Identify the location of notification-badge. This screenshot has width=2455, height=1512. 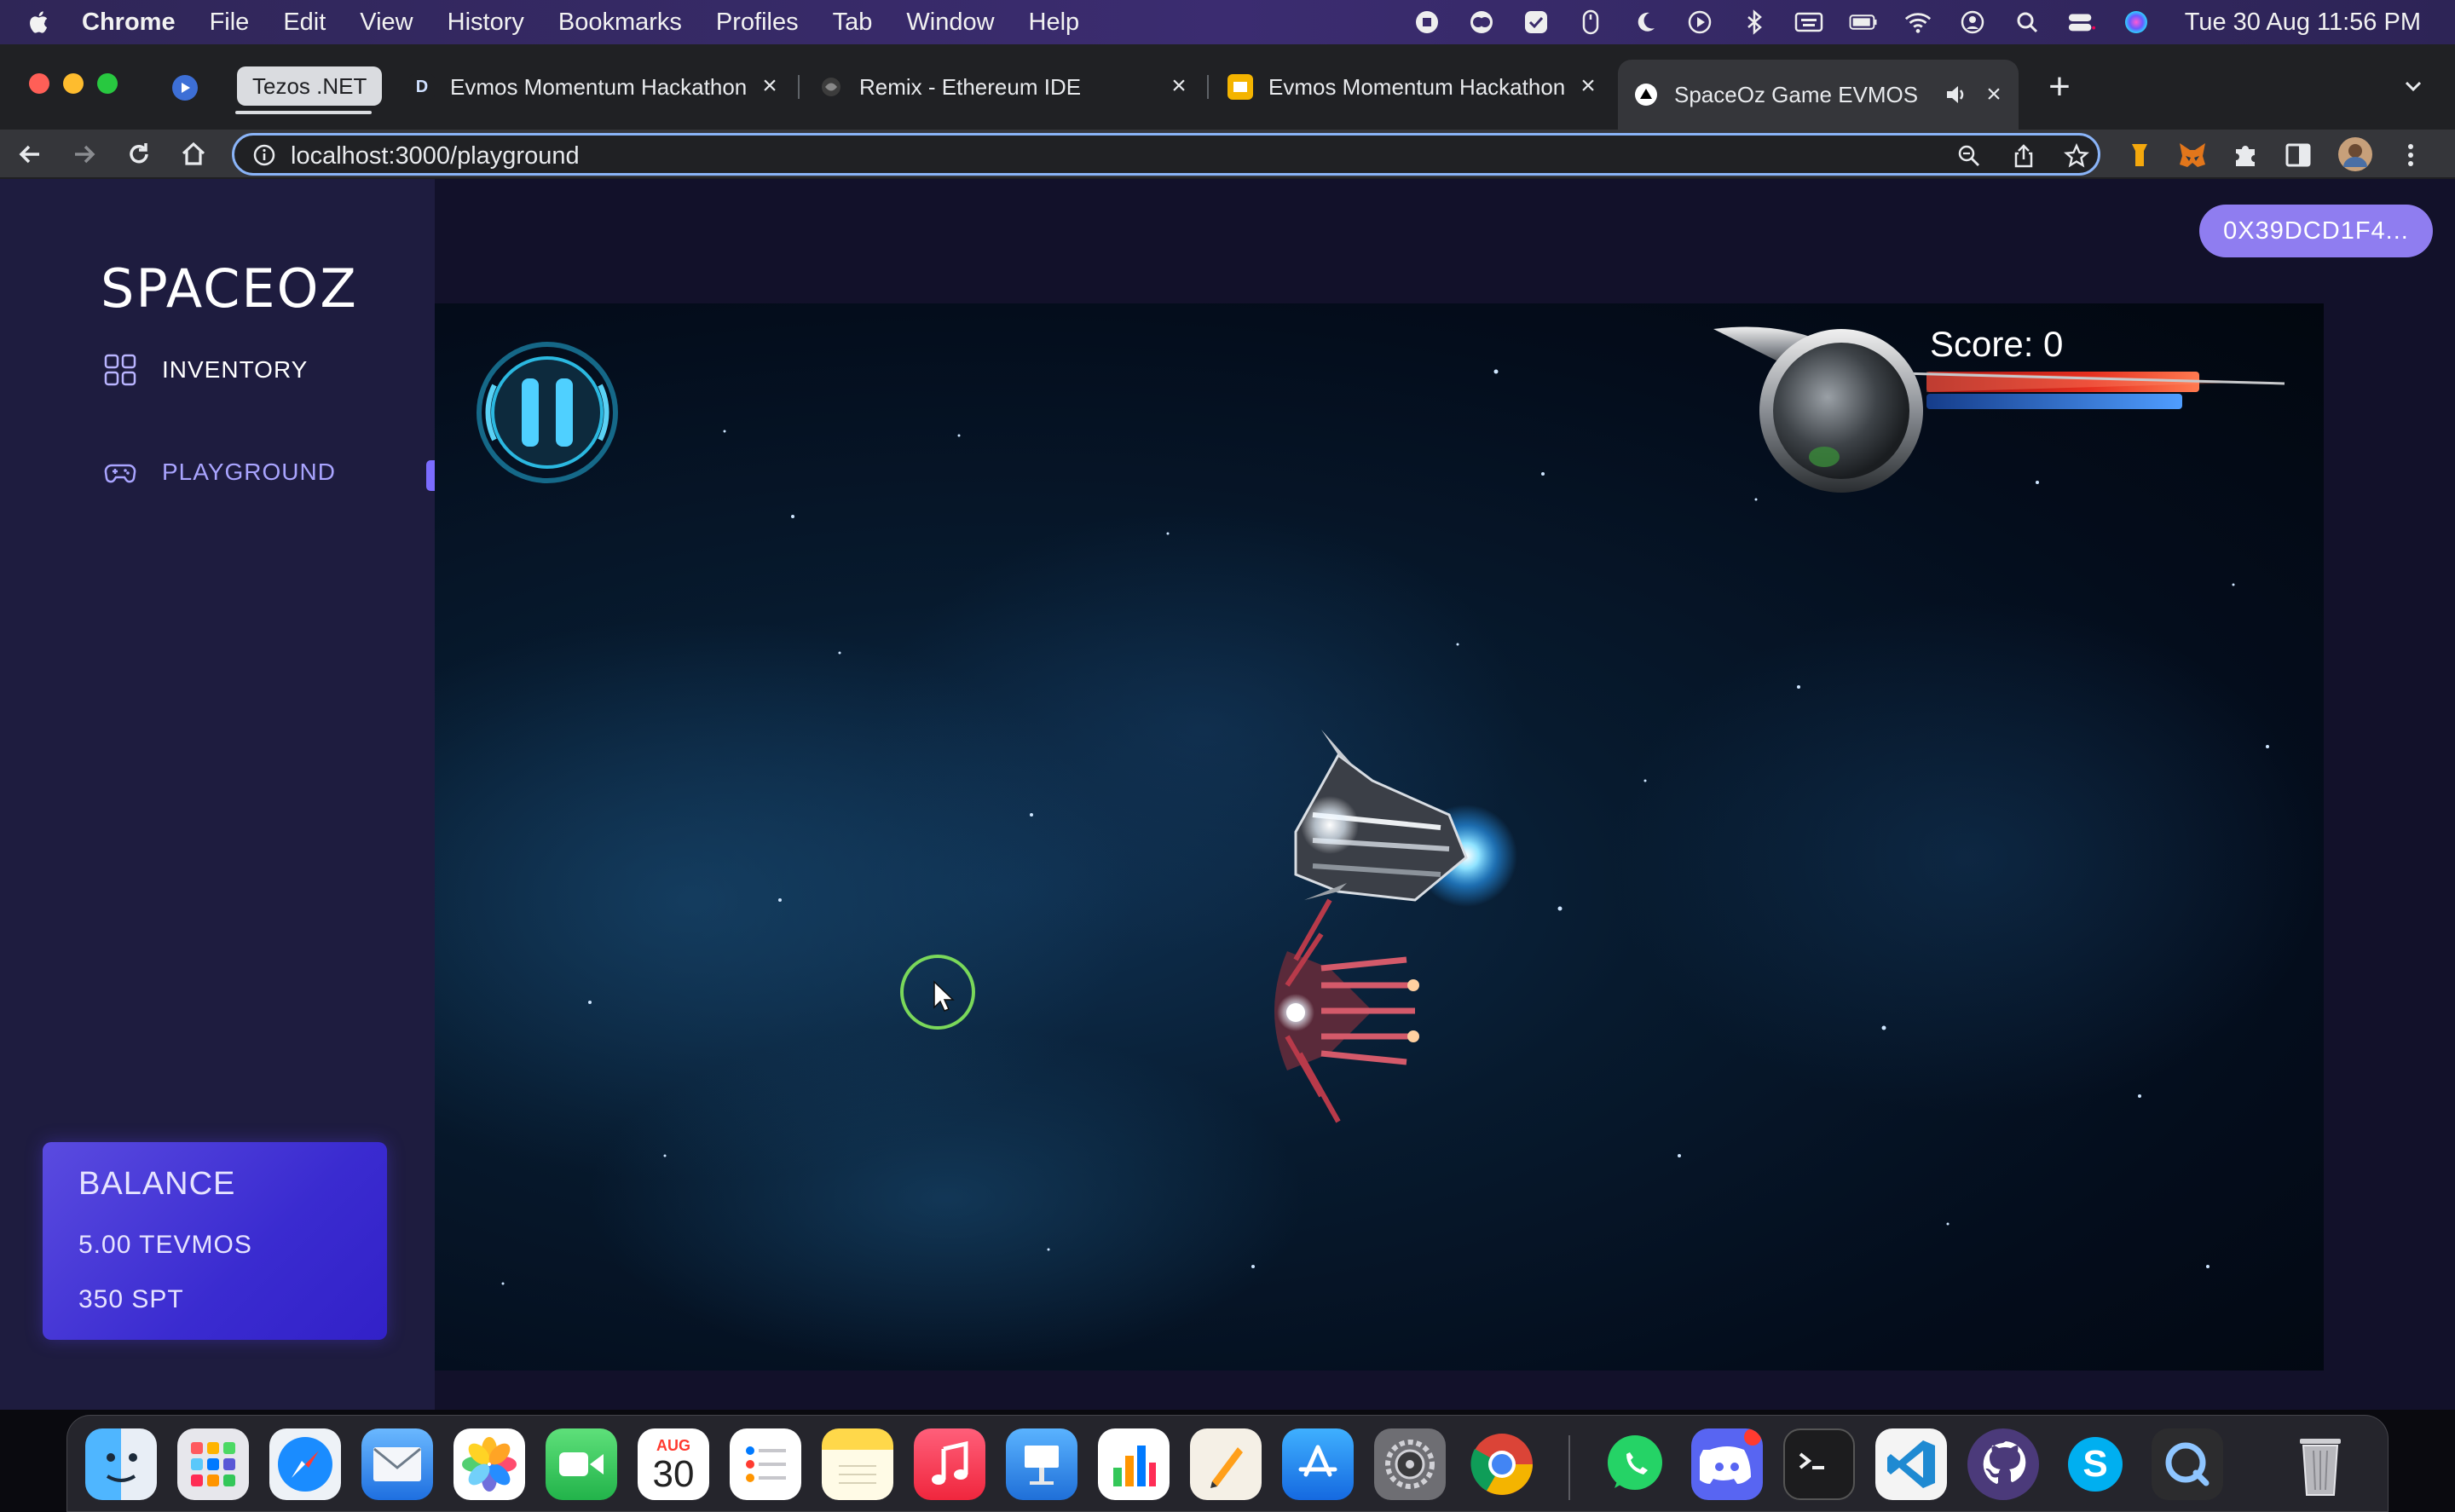
(1753, 1437).